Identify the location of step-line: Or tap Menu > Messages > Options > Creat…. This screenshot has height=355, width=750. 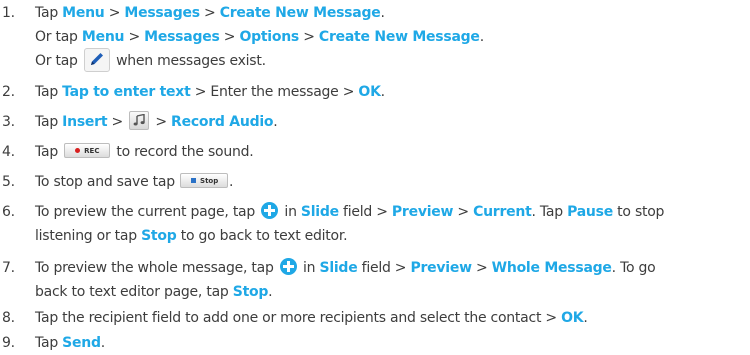
(259, 37).